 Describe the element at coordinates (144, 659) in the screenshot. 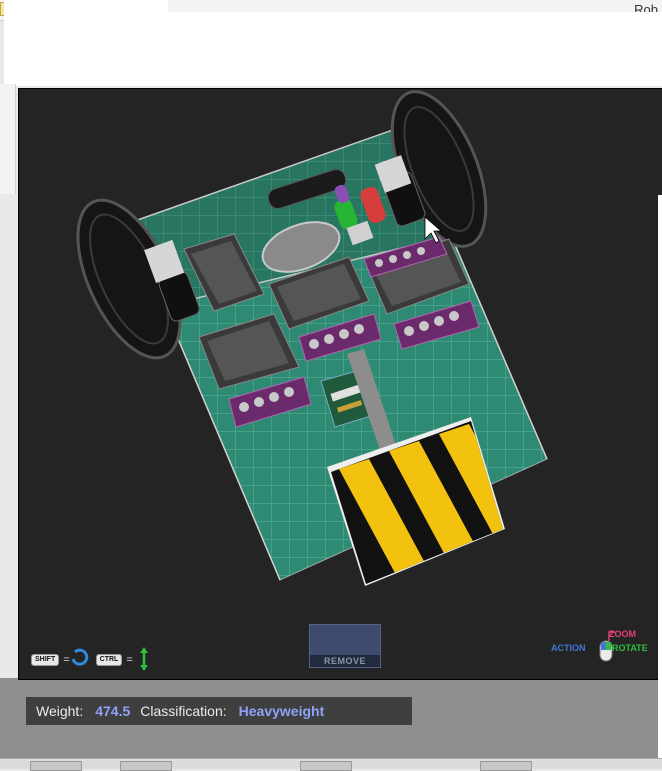

I see `vertical-move-icon` at that location.